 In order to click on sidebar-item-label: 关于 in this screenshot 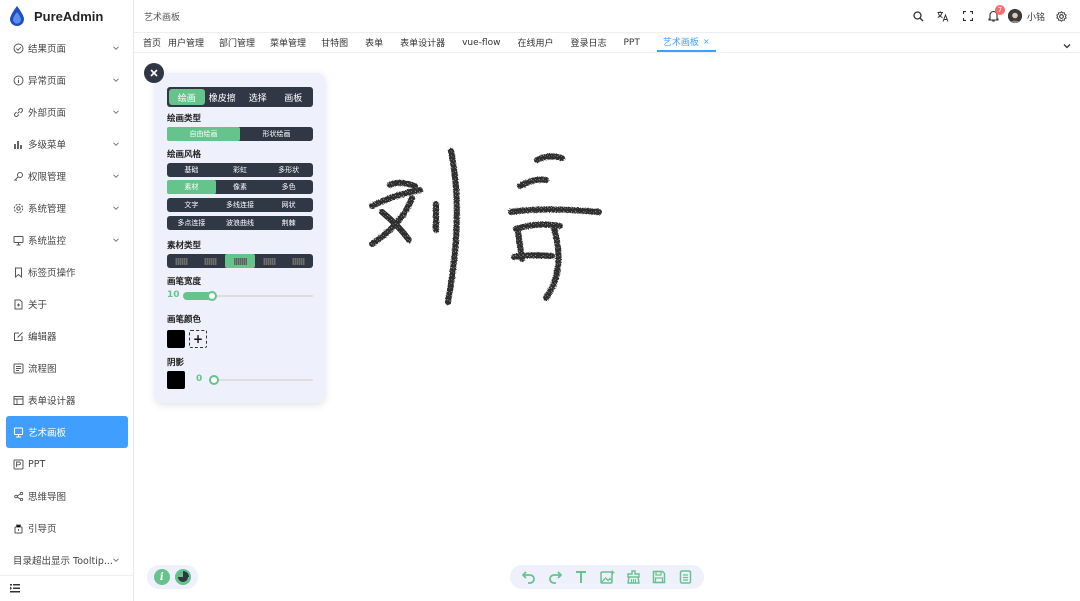, I will do `click(38, 305)`.